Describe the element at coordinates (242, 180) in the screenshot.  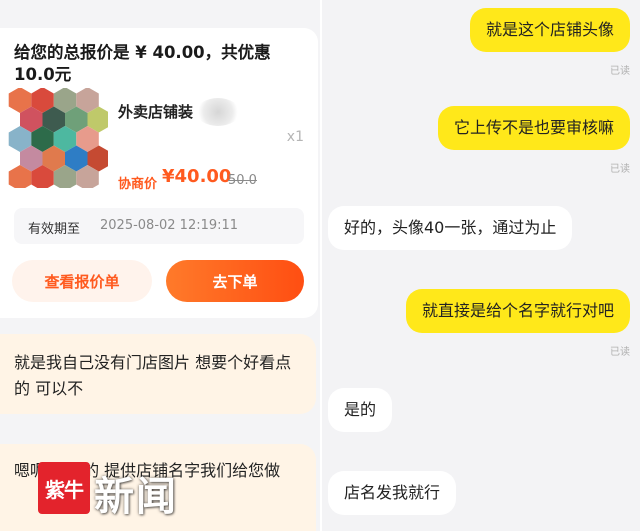
I see `original-price: 50.0` at that location.